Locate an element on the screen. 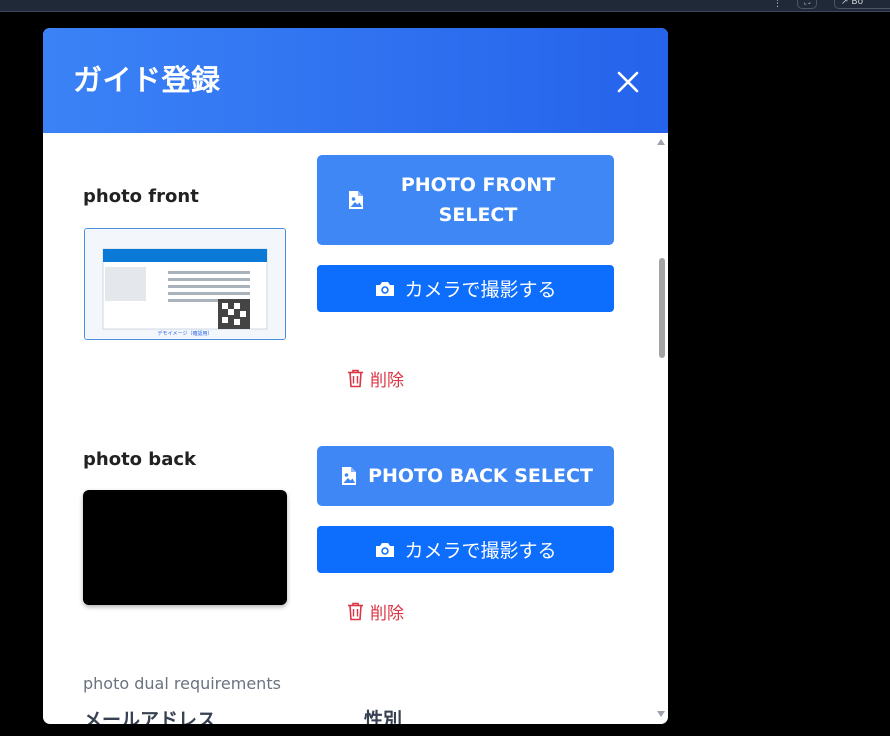 The width and height of the screenshot is (890, 736). gender-field-label: 性別 is located at coordinates (383, 716).